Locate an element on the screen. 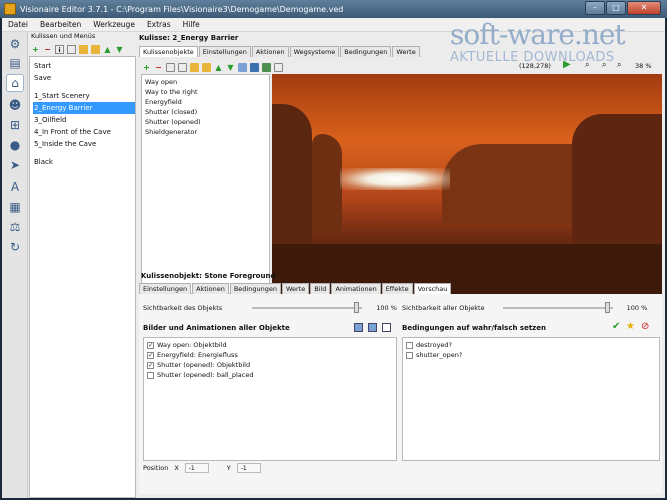  info-icon is located at coordinates (170, 67).